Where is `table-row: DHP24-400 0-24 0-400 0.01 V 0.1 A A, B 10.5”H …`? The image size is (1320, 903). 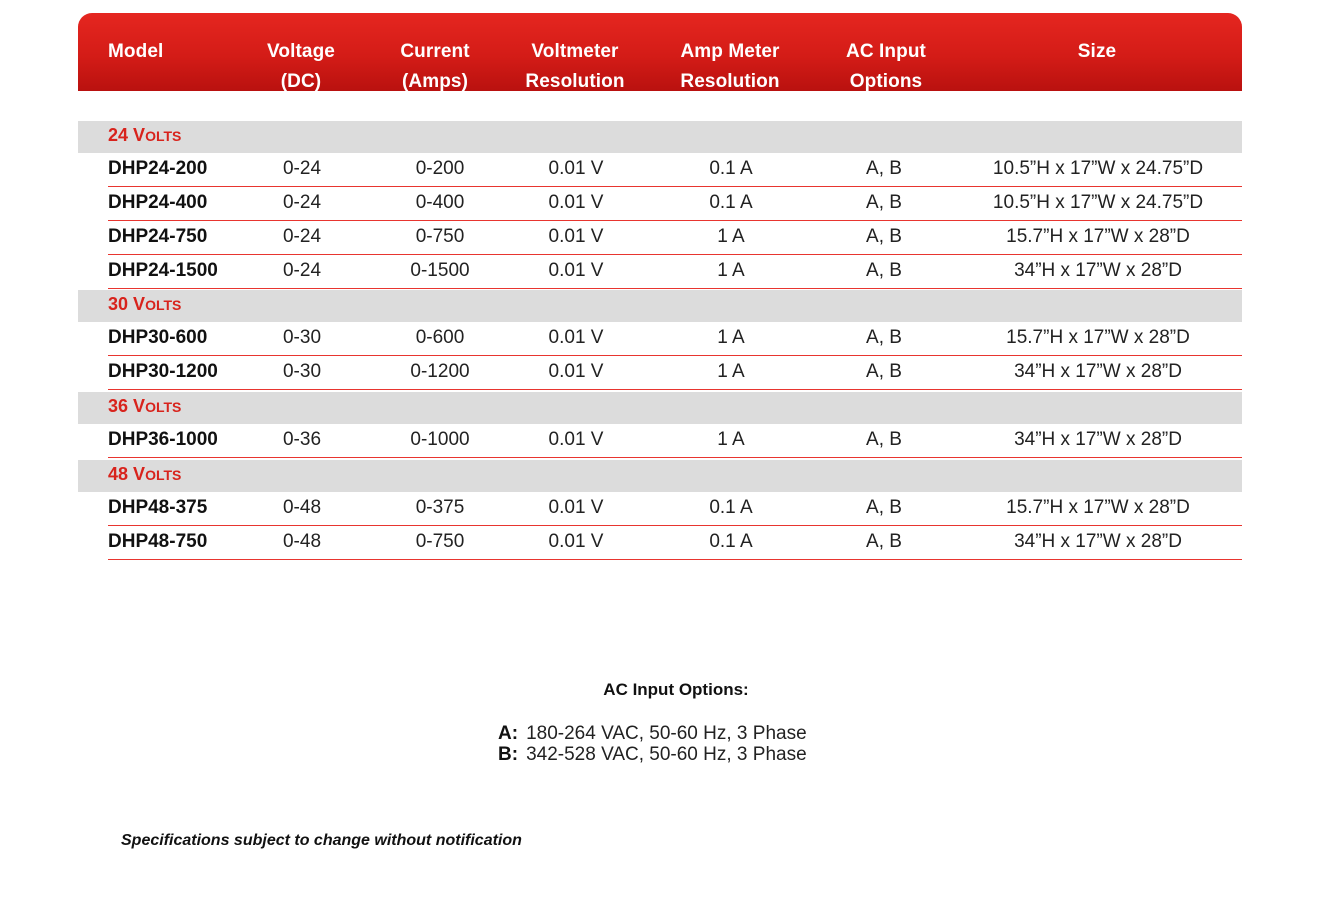 table-row: DHP24-400 0-24 0-400 0.01 V 0.1 A A, B 10.5”H … is located at coordinates (675, 204).